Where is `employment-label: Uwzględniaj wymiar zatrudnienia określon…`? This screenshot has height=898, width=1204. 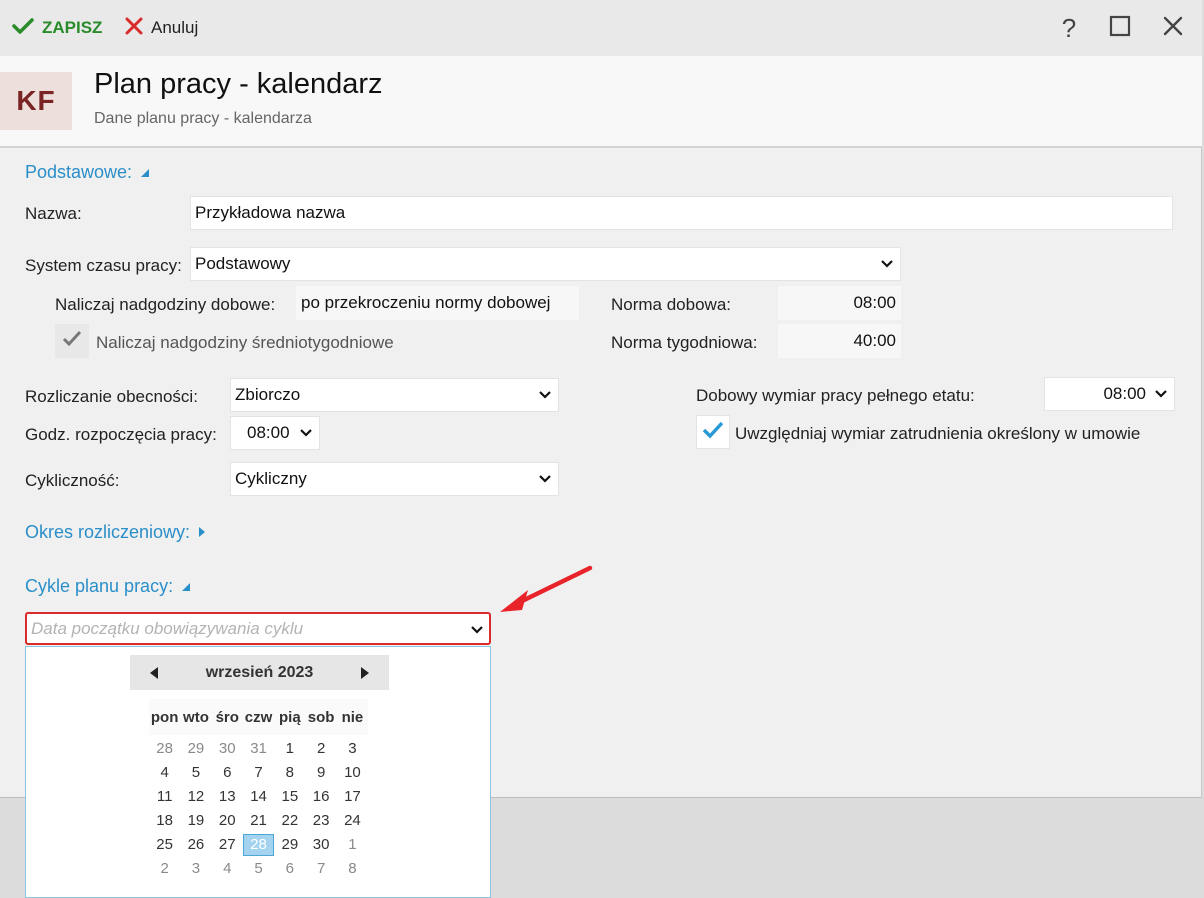
employment-label: Uwzględniaj wymiar zatrudnienia określon… is located at coordinates (938, 433).